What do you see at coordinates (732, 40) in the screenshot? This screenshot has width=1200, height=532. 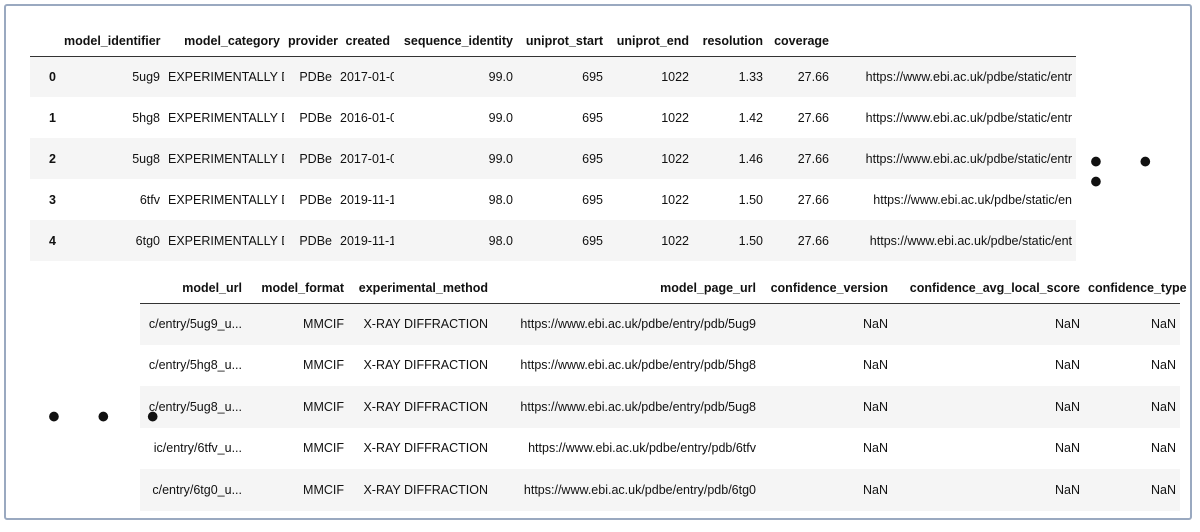 I see `header-resolution: resolution` at bounding box center [732, 40].